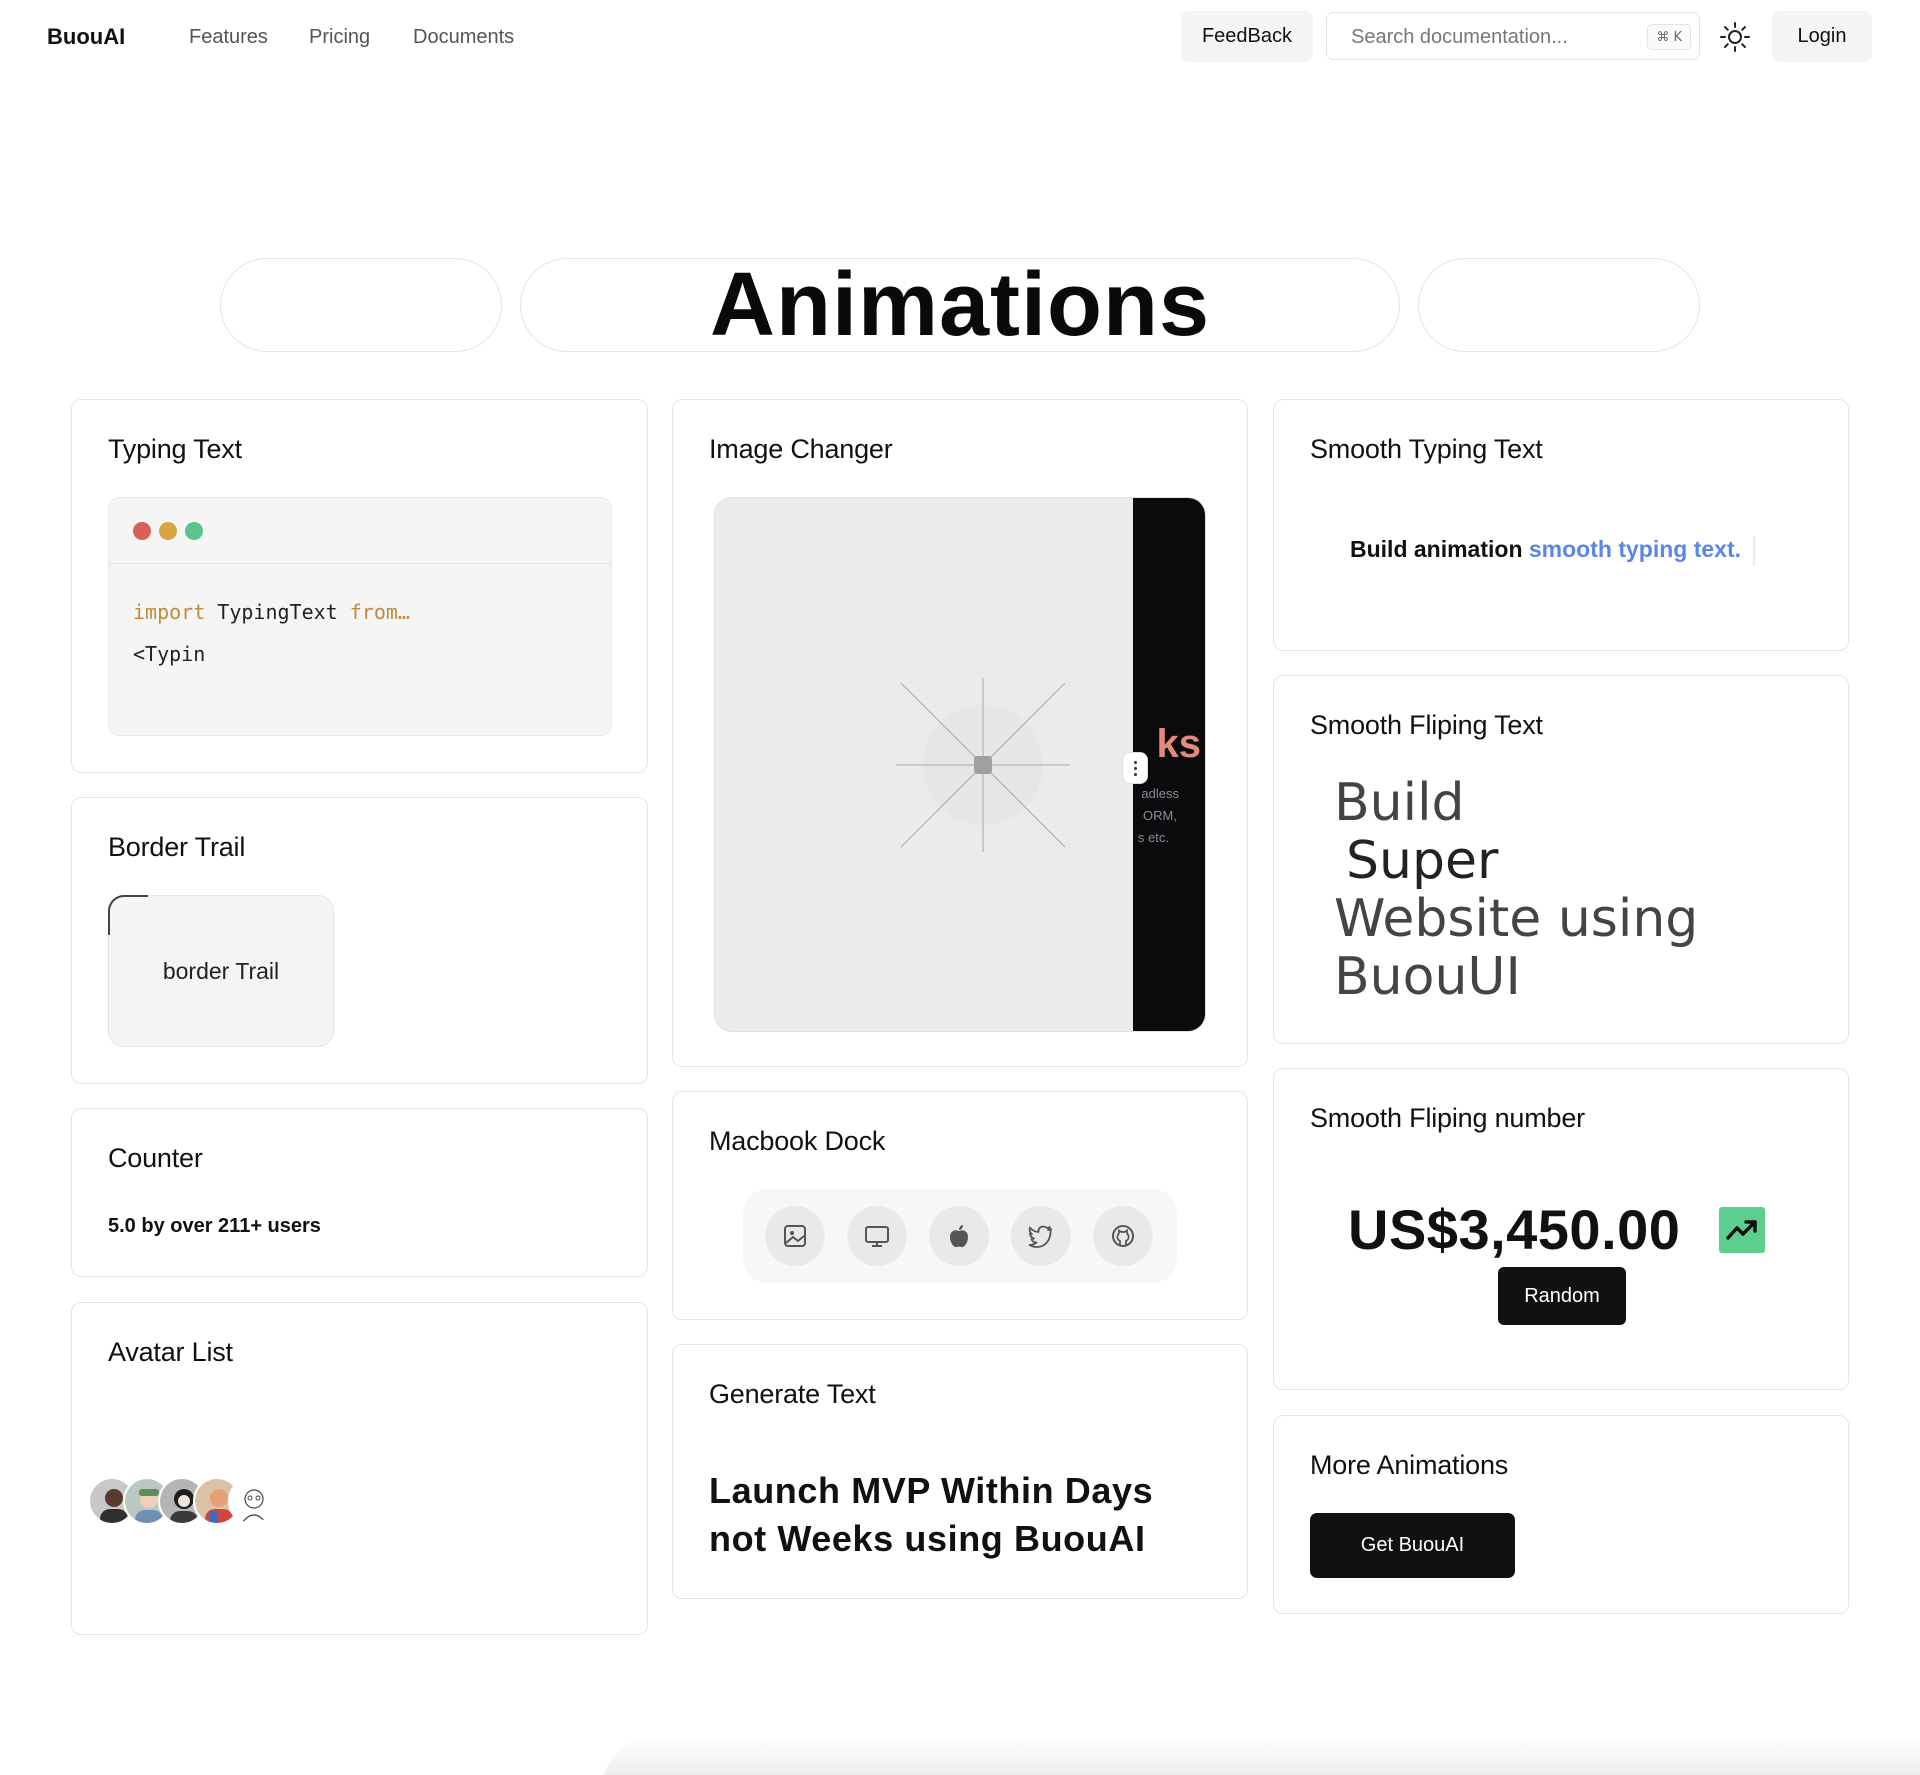  Describe the element at coordinates (1426, 449) in the screenshot. I see `card-title: Smooth Typing Text` at that location.